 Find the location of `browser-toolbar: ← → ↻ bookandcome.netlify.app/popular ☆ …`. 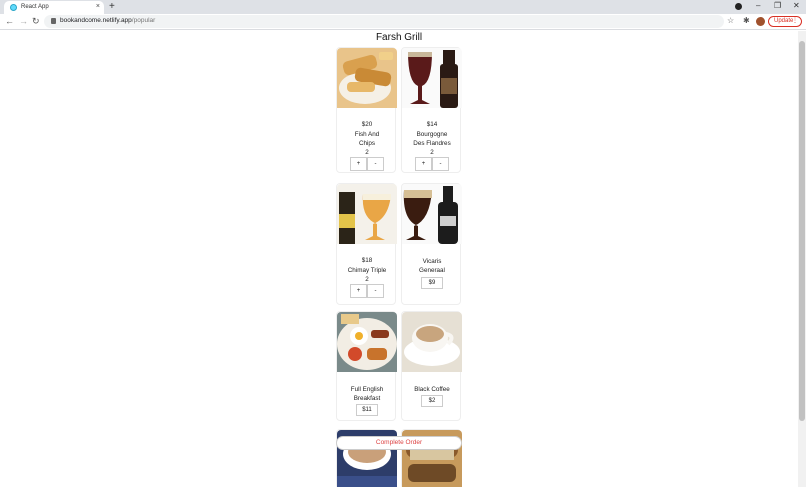

browser-toolbar: ← → ↻ bookandcome.netlify.app/popular ☆ … is located at coordinates (403, 22).